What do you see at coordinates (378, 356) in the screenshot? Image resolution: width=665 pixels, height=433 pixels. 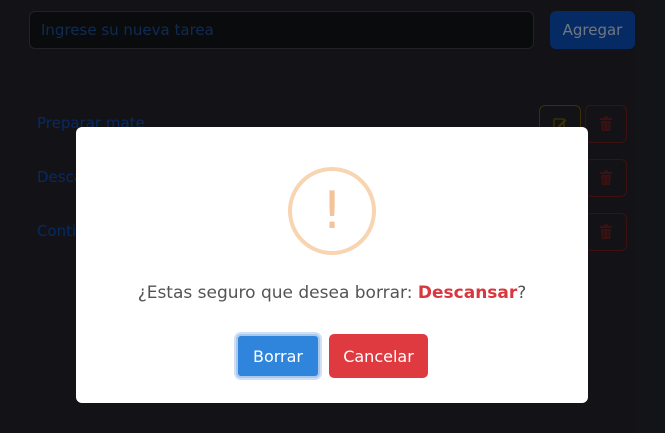 I see `cancel-button: Cancelar` at bounding box center [378, 356].